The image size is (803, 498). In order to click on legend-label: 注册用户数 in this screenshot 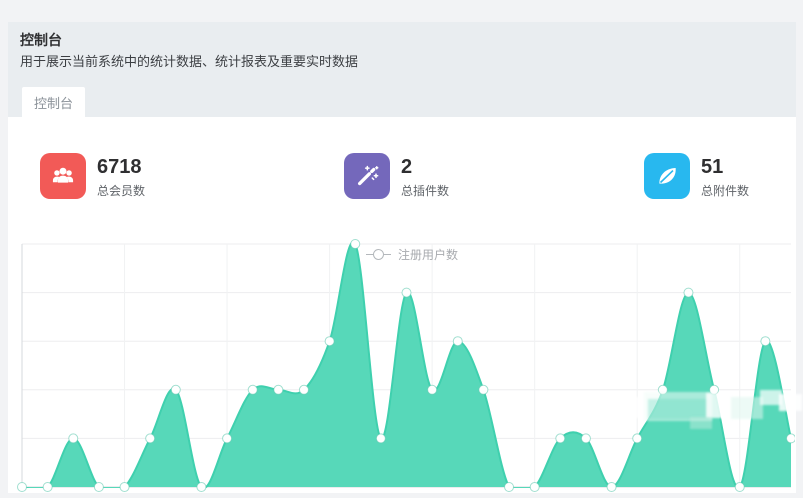, I will do `click(428, 254)`.